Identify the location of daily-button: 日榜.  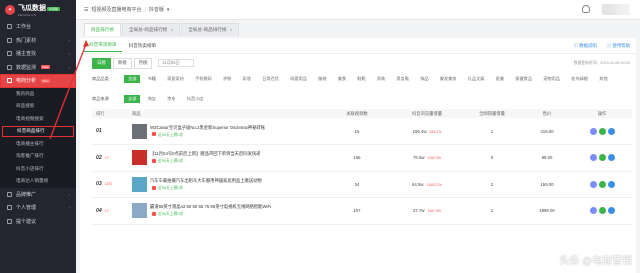
(101, 63).